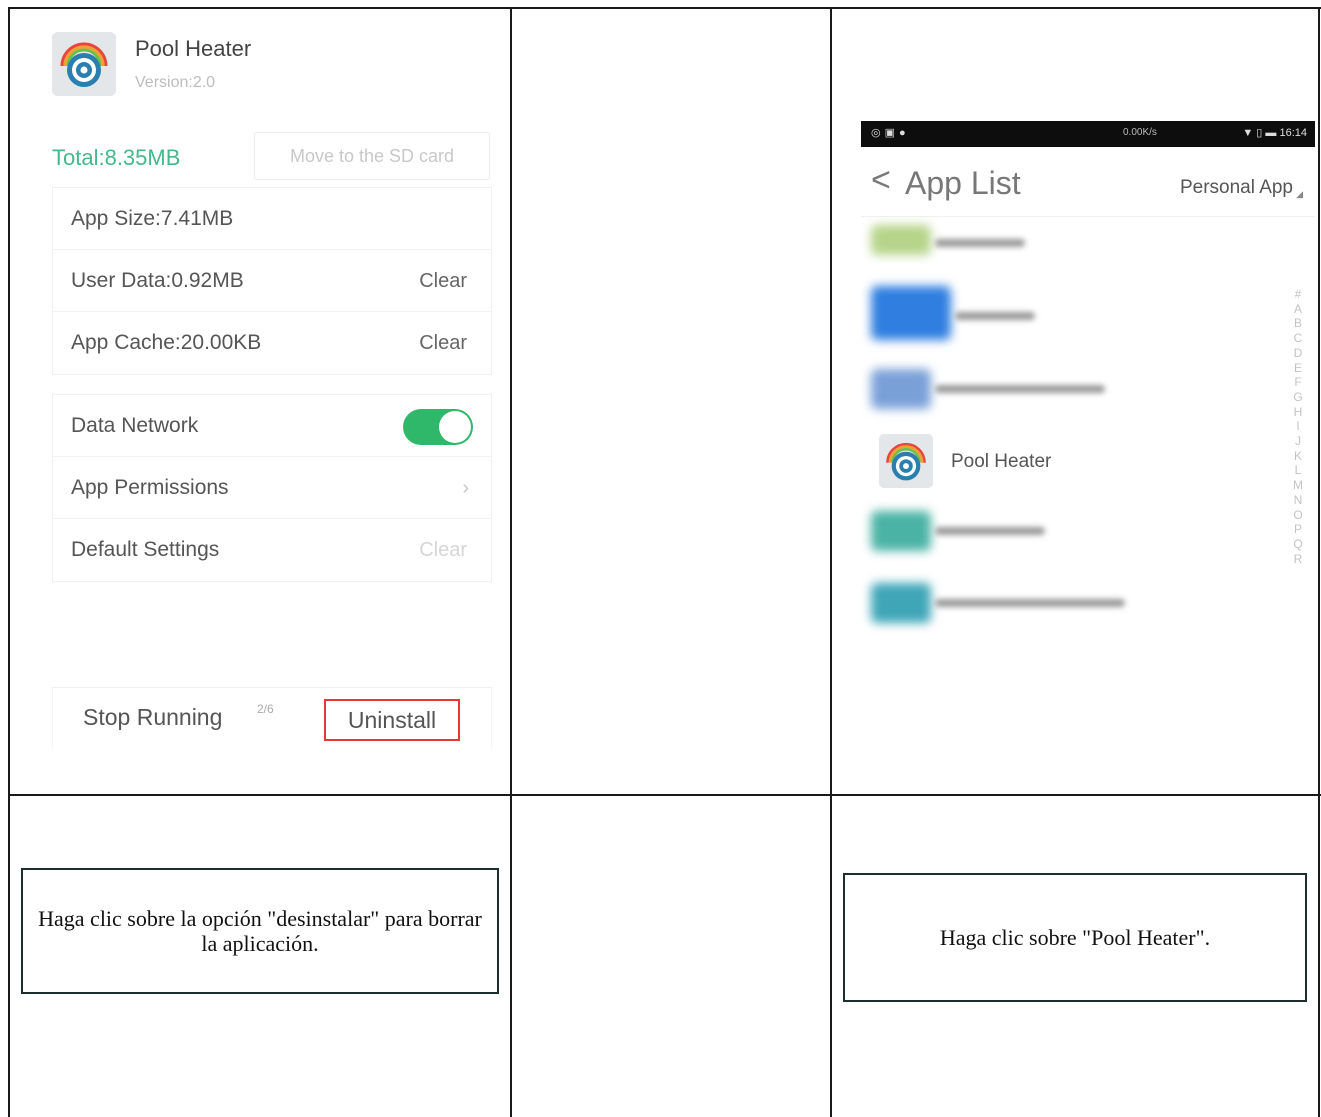 The height and width of the screenshot is (1117, 1321). What do you see at coordinates (1299, 194) in the screenshot?
I see `dropdown-caret-icon: ◢` at bounding box center [1299, 194].